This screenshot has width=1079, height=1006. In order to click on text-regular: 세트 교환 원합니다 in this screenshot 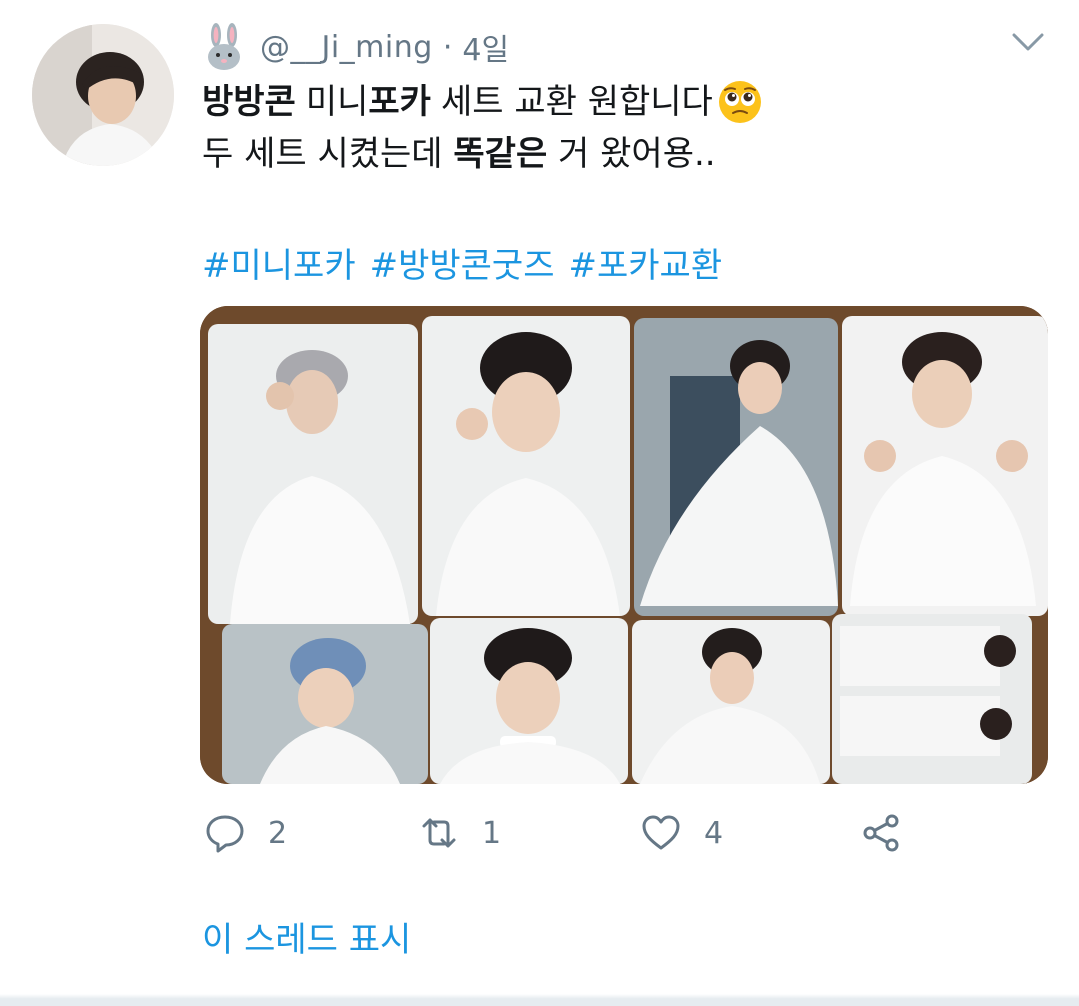, I will do `click(576, 102)`.